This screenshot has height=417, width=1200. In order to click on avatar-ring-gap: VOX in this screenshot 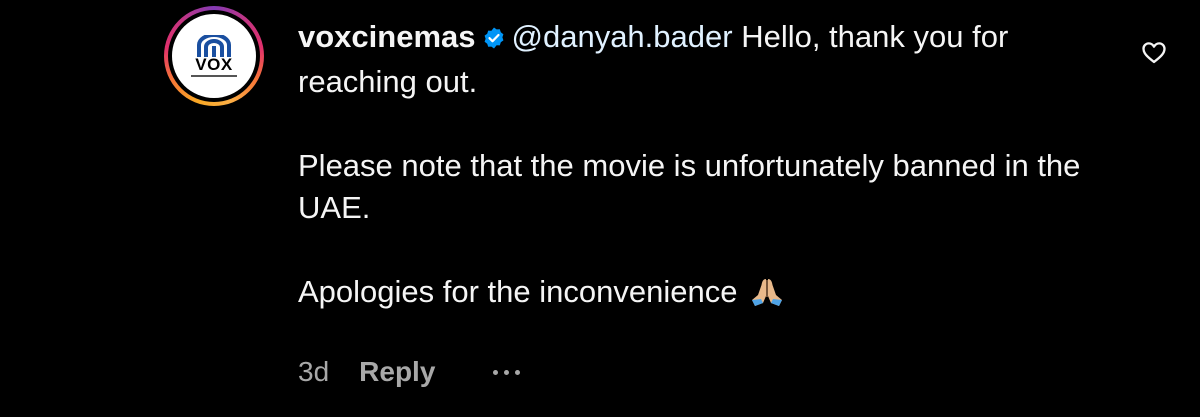, I will do `click(214, 56)`.